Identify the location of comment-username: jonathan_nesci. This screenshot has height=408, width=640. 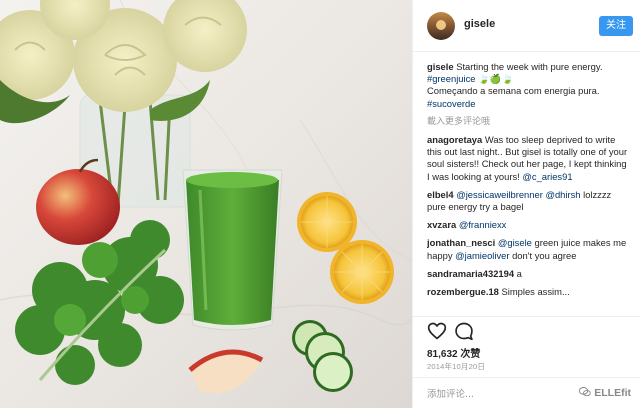
(461, 242).